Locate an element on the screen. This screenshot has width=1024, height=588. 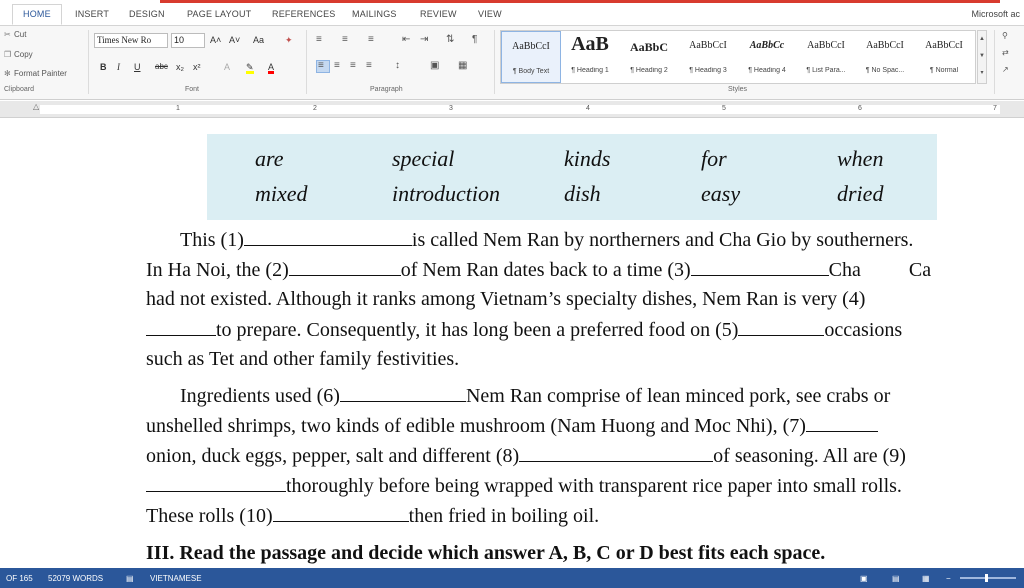
zoom-out-icon: − is located at coordinates (948, 578).